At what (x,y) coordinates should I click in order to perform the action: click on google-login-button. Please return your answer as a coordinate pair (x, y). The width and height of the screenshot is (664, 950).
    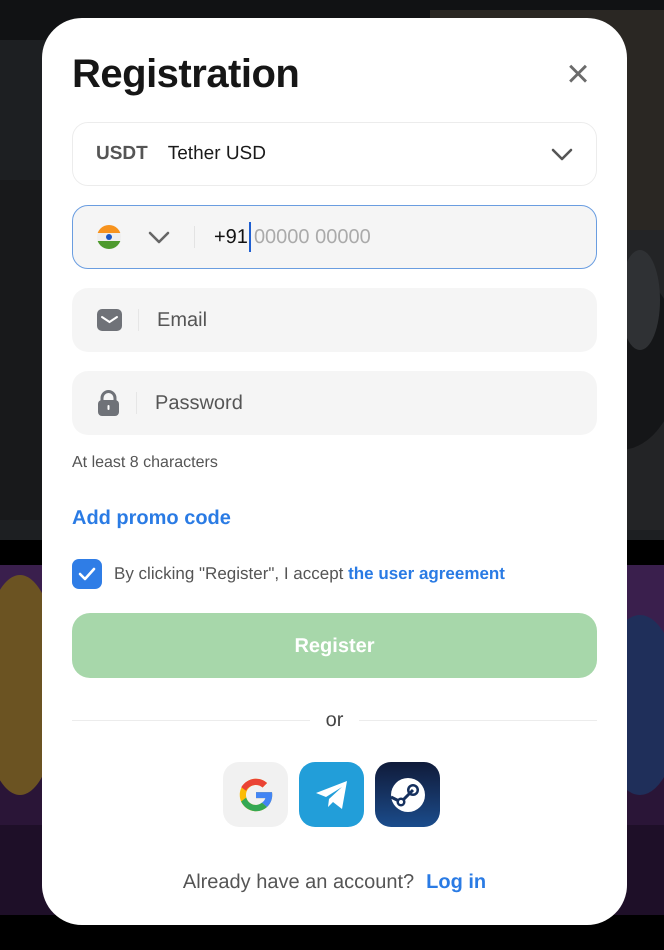
    Looking at the image, I should click on (255, 794).